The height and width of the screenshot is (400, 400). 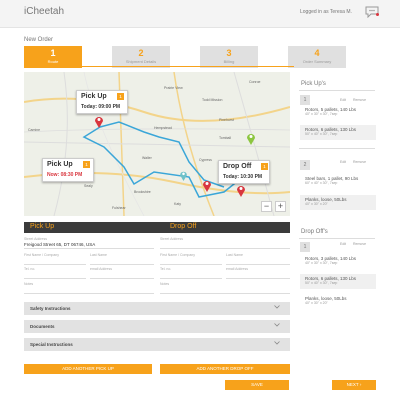 I want to click on safety-instructions-accordion: Safety Instructions, so click(x=157, y=308).